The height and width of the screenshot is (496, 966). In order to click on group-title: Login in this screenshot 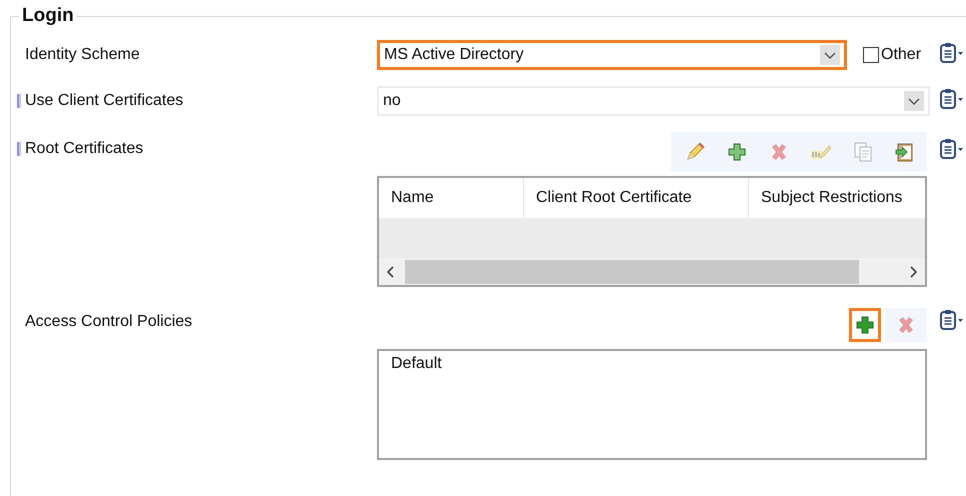, I will do `click(48, 16)`.